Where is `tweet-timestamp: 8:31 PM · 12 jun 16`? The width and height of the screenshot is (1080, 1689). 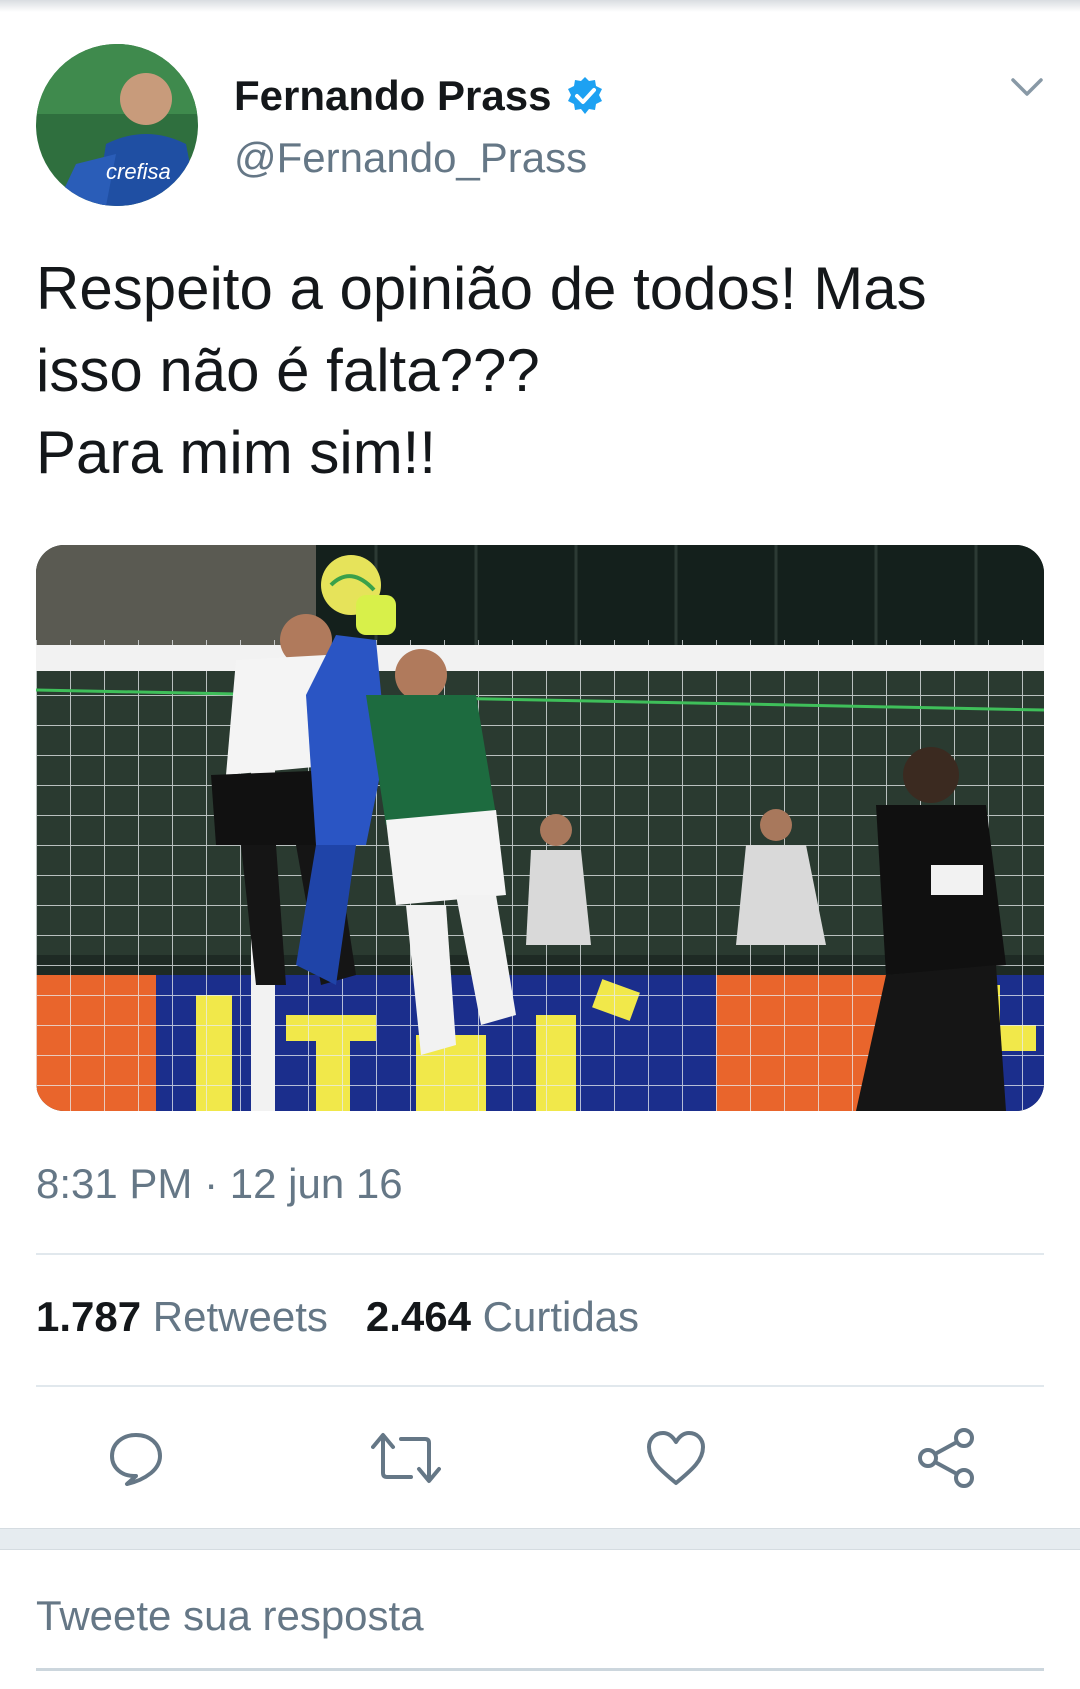
tweet-timestamp: 8:31 PM · 12 jun 16 is located at coordinates (219, 1183).